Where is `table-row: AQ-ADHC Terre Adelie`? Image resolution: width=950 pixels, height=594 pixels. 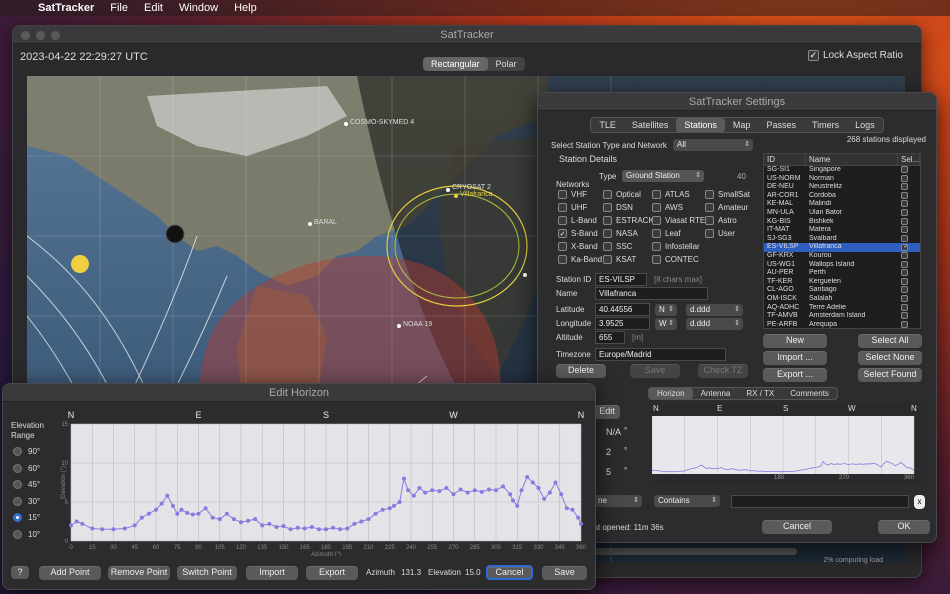 table-row: AQ-ADHC Terre Adelie is located at coordinates (842, 308).